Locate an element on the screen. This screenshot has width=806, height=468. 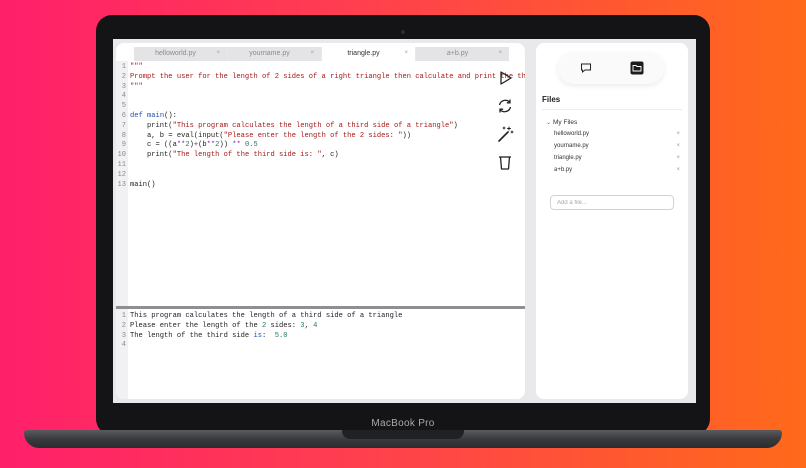
refresh-icon is located at coordinates (505, 106).